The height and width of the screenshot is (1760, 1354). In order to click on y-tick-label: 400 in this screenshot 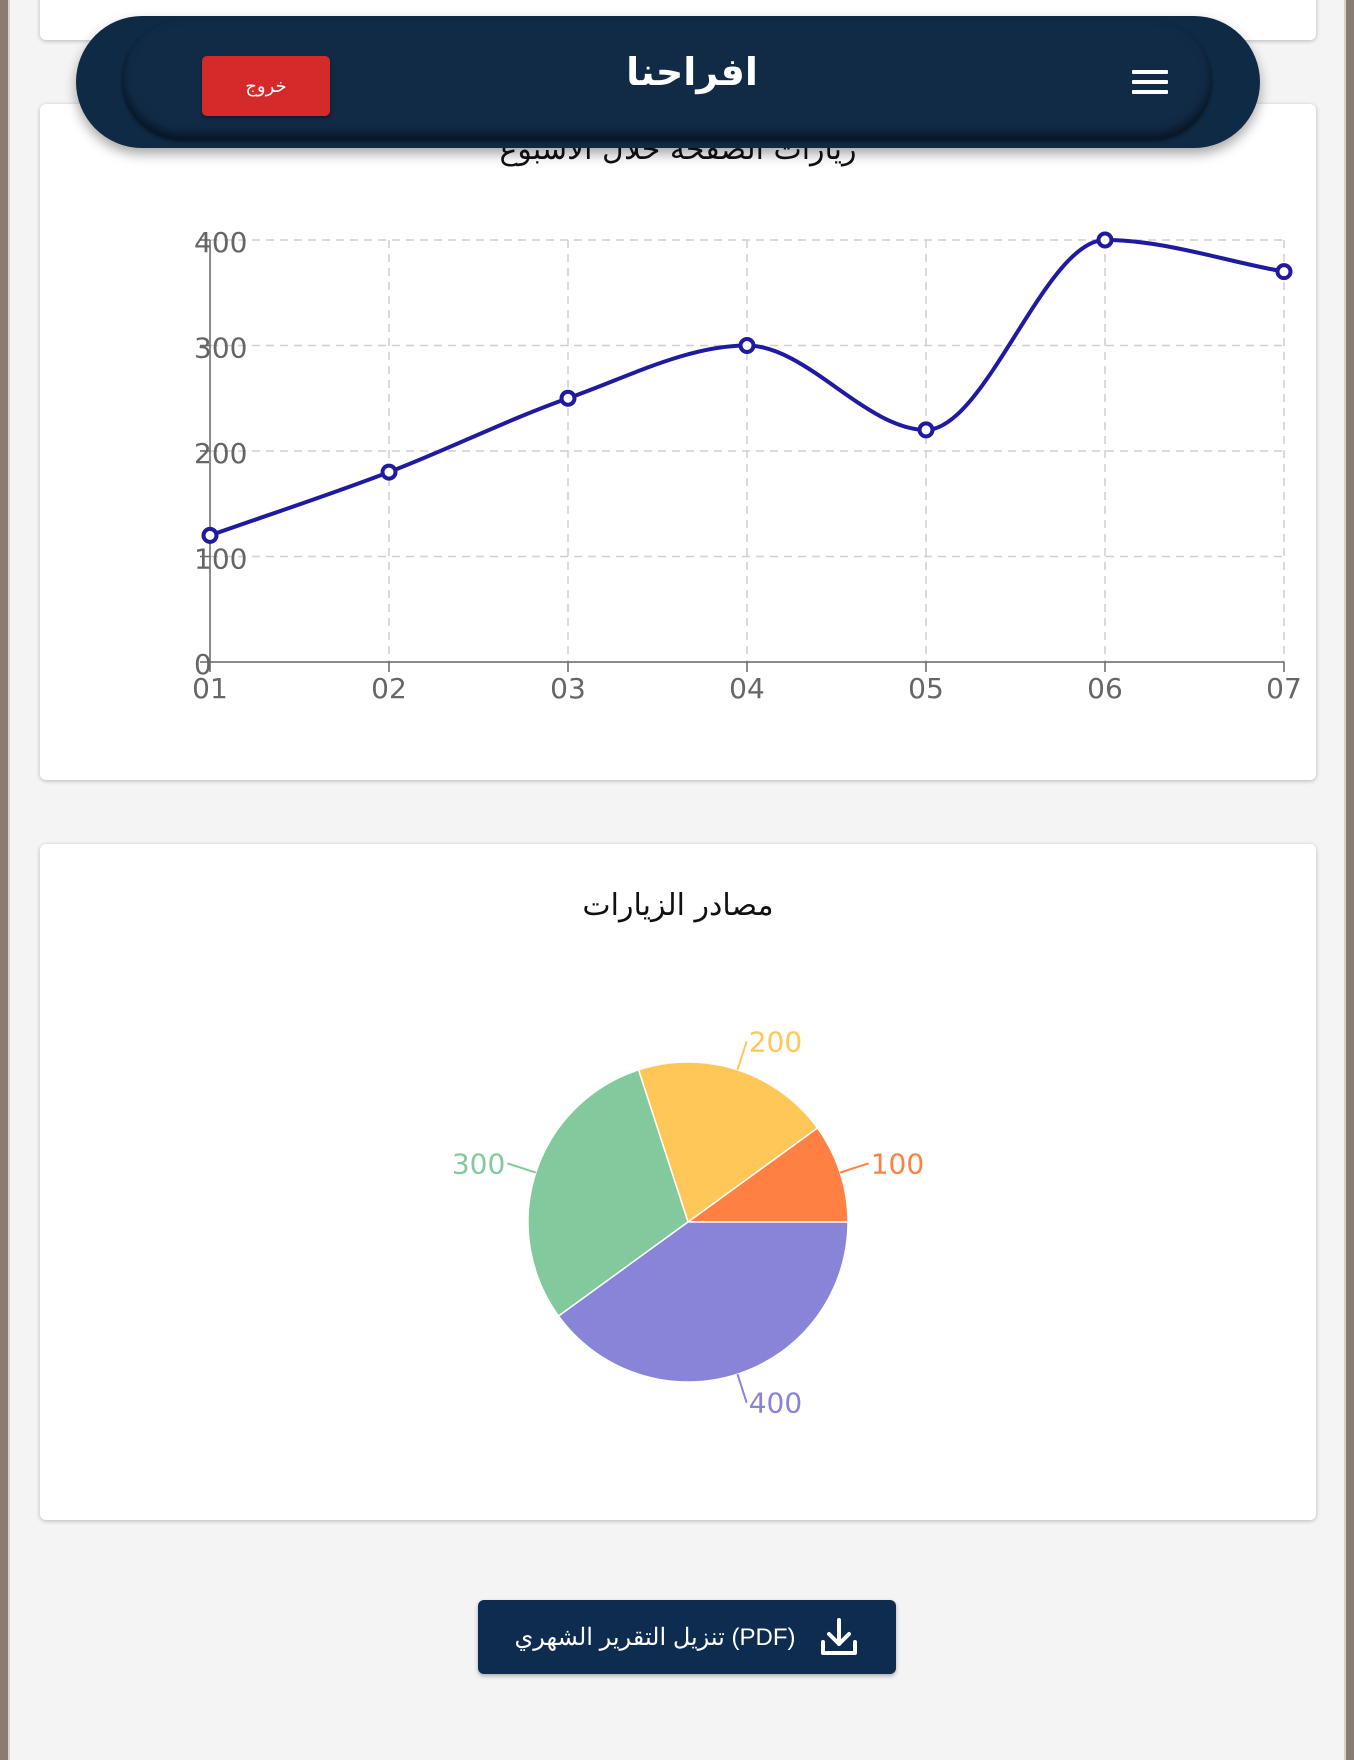, I will do `click(220, 242)`.